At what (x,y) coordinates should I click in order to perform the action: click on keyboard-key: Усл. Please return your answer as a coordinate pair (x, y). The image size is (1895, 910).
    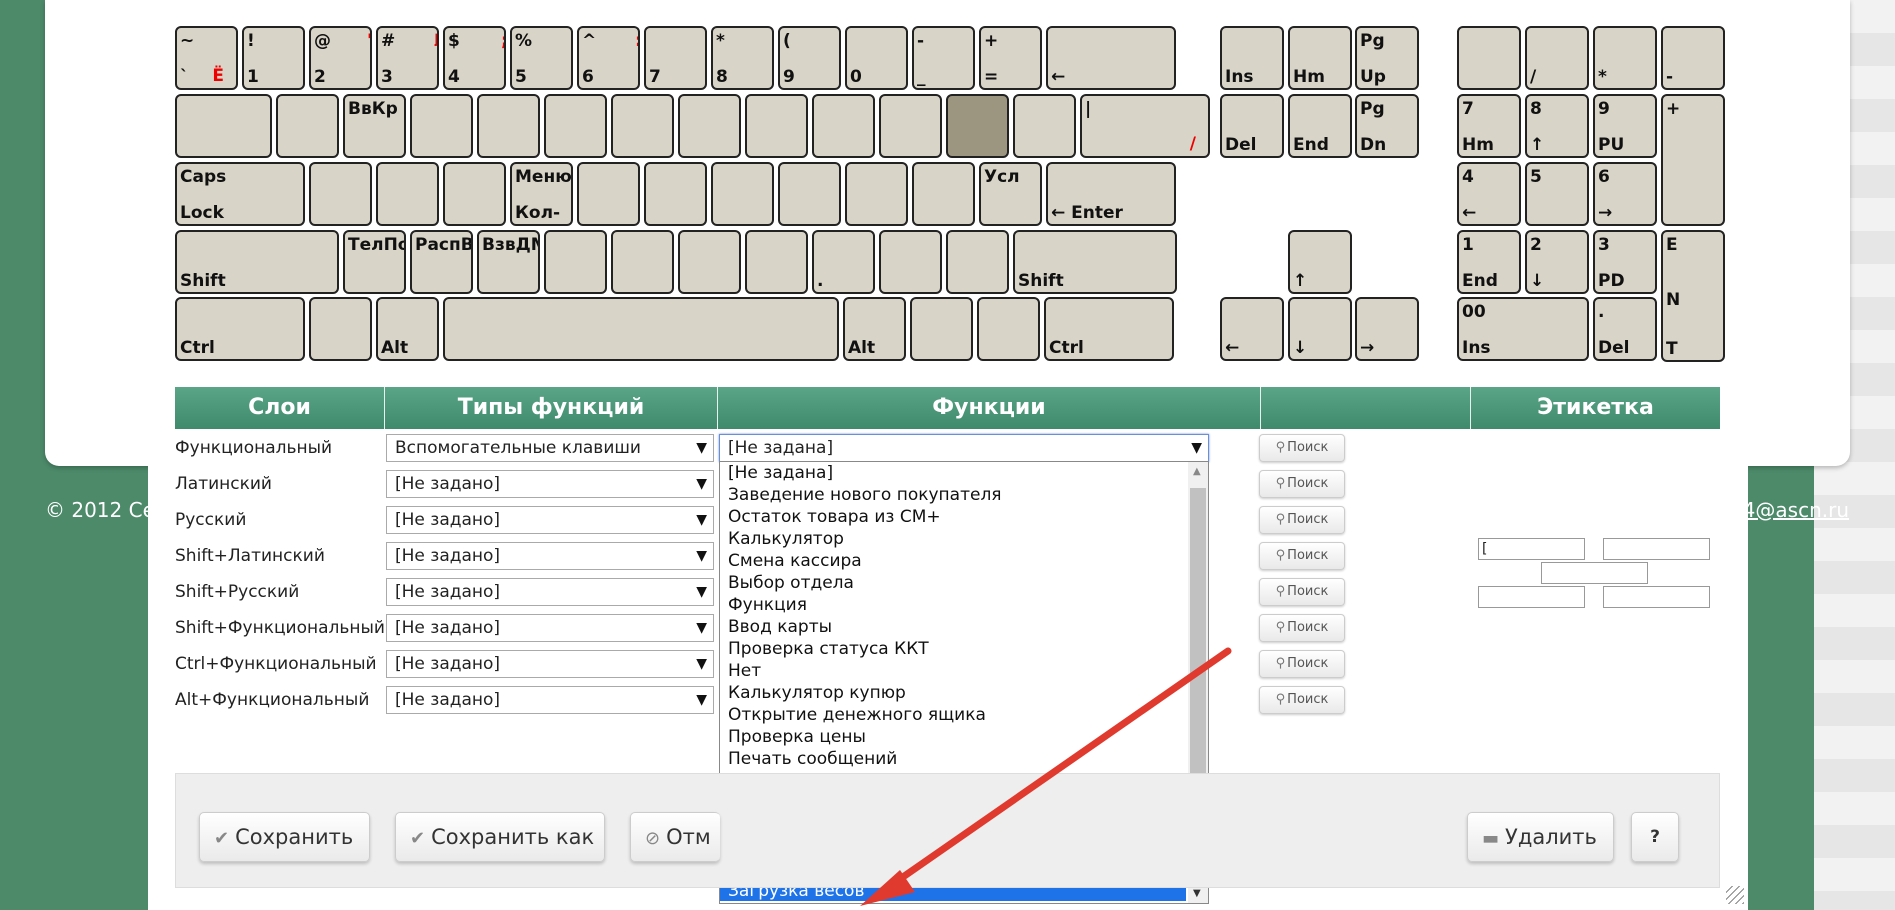
    Looking at the image, I should click on (1010, 194).